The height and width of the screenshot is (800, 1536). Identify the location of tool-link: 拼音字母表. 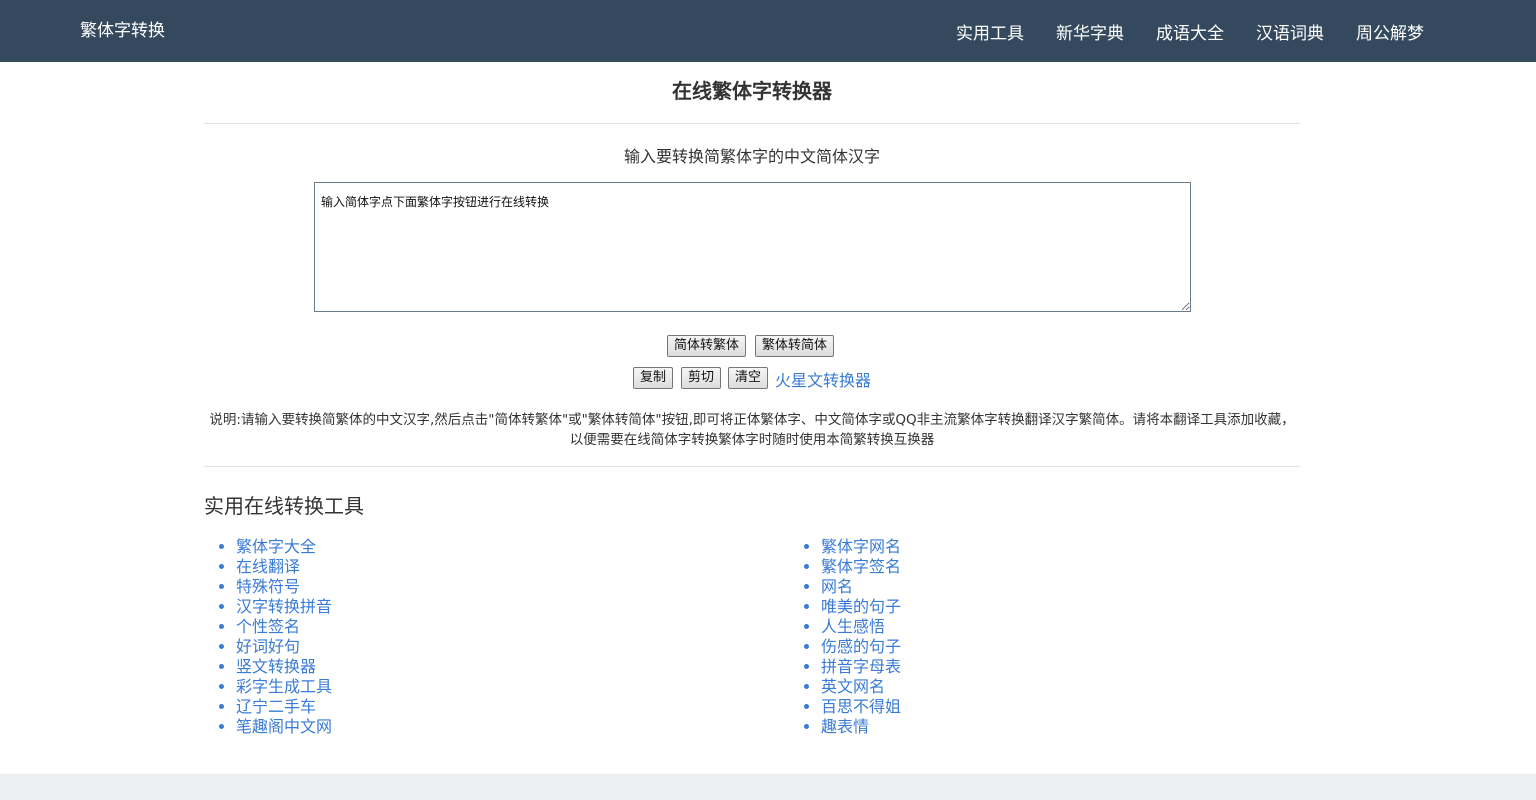
(861, 666).